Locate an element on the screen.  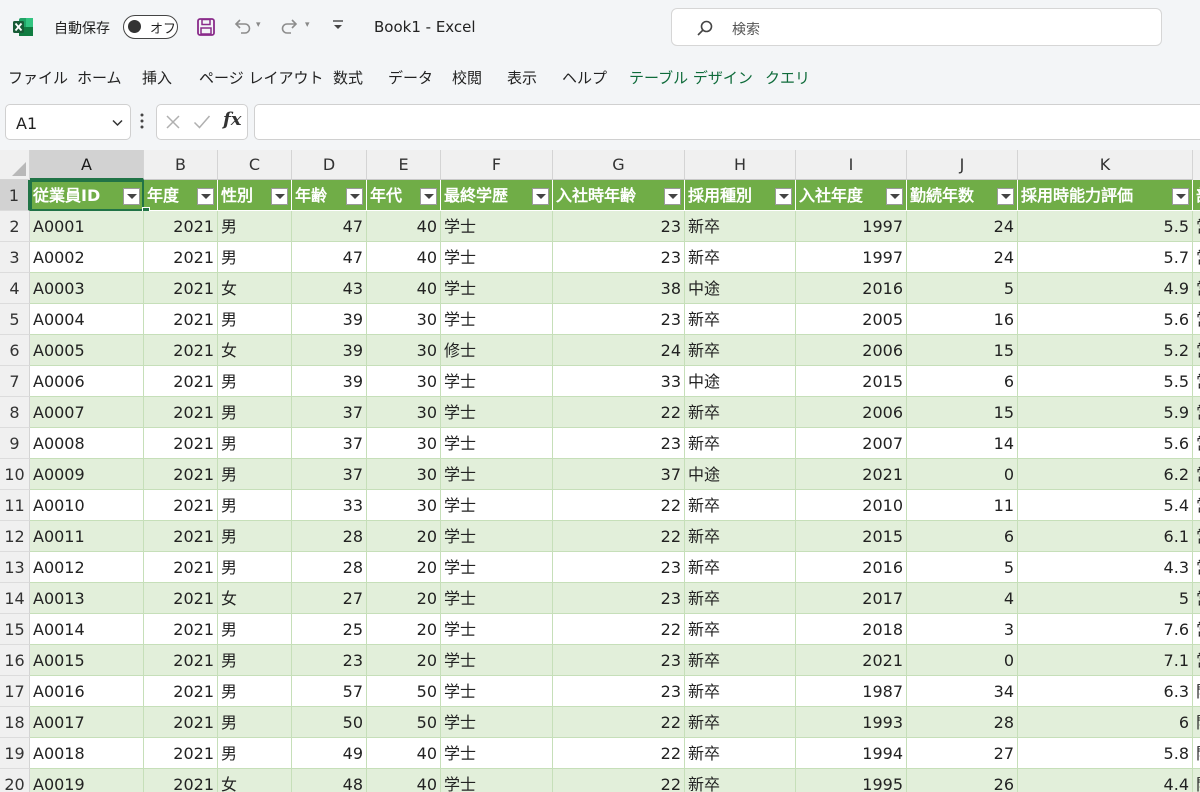
table-cell: 5.5 is located at coordinates (1105, 226).